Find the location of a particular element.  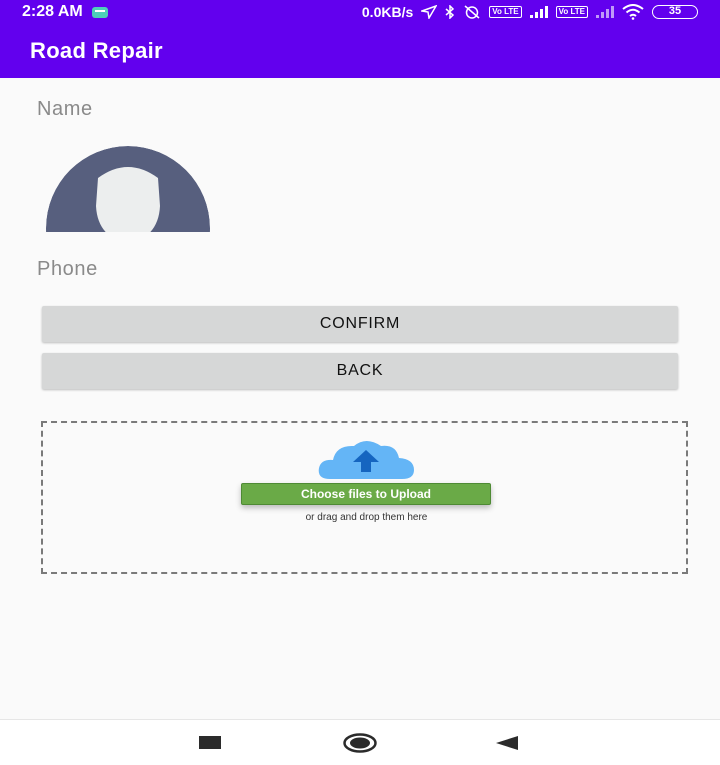

volte-badge: Vo LTE is located at coordinates (505, 12).